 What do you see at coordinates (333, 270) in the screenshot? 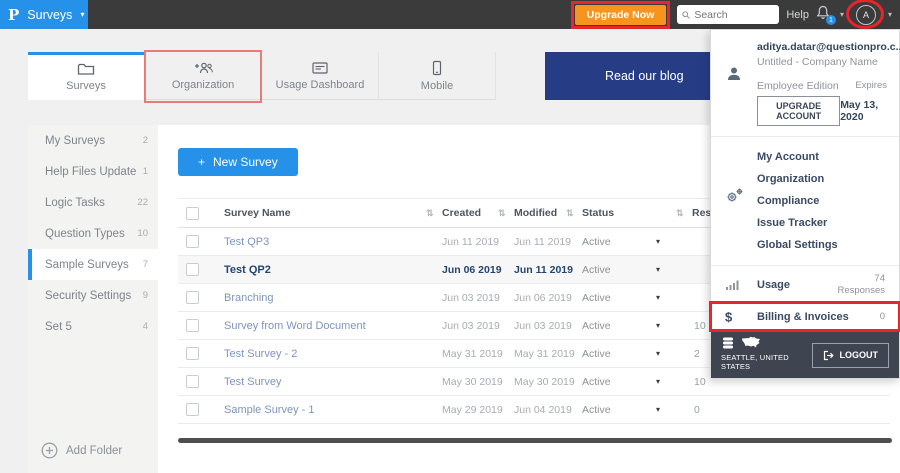
I see `survey-name-link: Test QP2` at bounding box center [333, 270].